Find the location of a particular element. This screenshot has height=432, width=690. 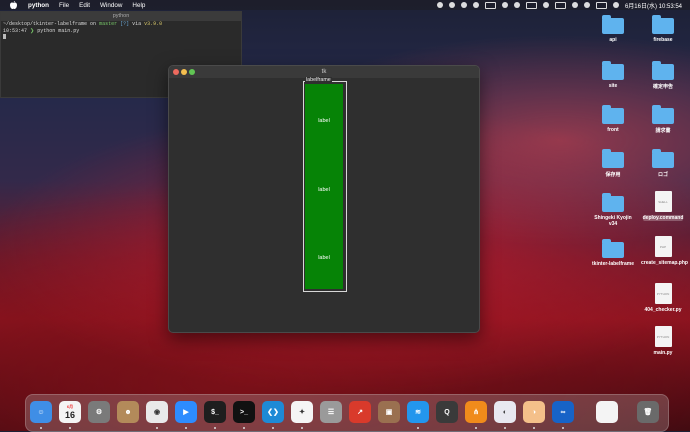

wifi-icon is located at coordinates (574, 5).